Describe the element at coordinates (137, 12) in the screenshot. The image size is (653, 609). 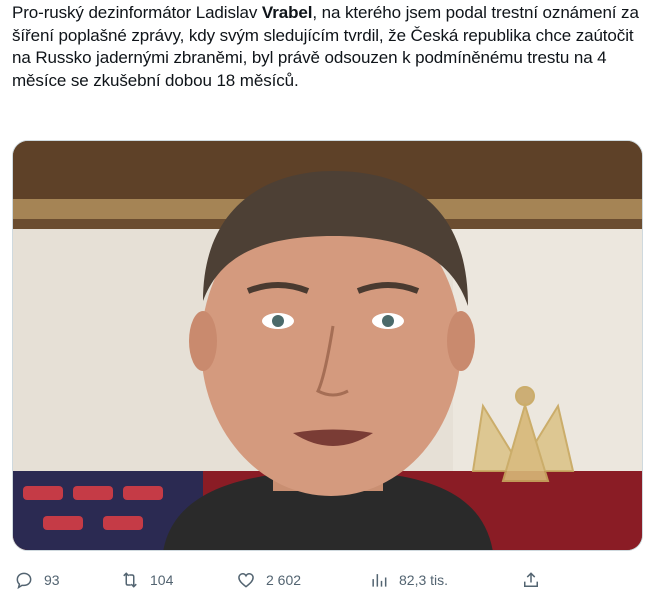
I see `tweet-text-start: Pro-ruský dezinformátor Ladislav` at that location.